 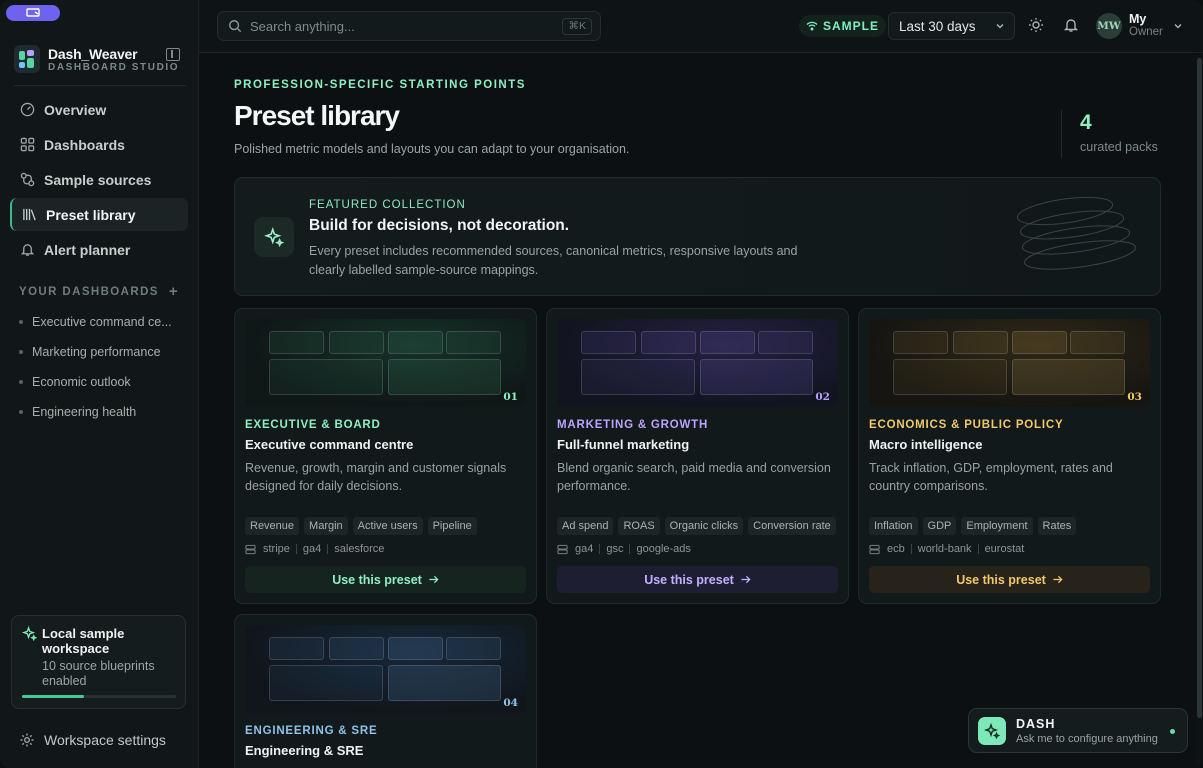 I want to click on page-title: Preset library, so click(x=317, y=115).